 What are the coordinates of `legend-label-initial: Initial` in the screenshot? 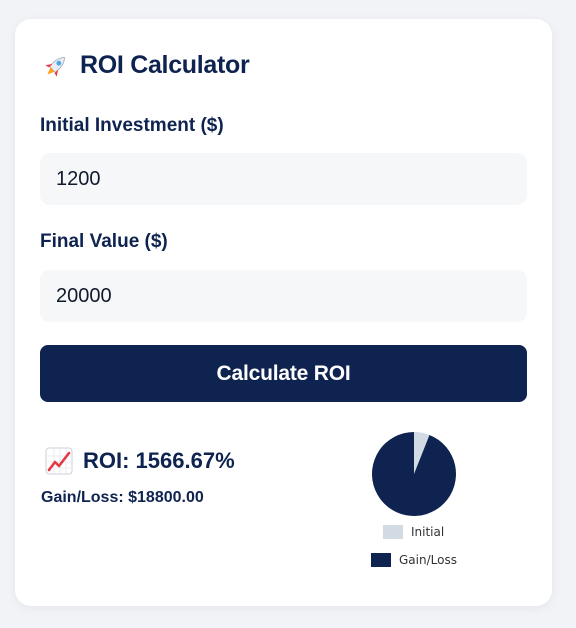 It's located at (428, 532).